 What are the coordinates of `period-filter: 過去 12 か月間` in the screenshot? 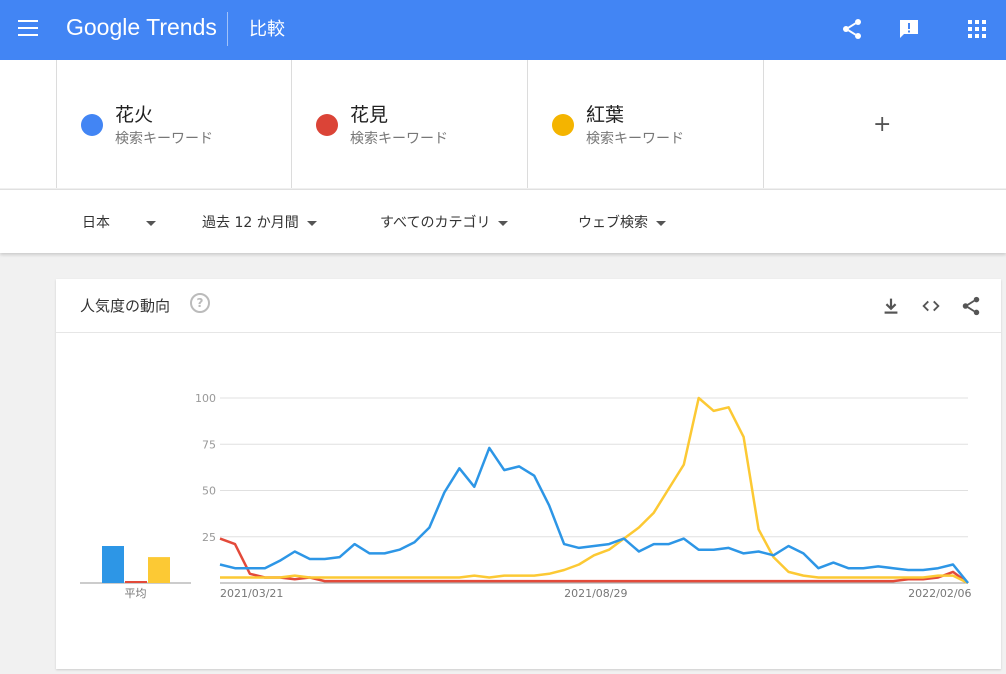 It's located at (259, 222).